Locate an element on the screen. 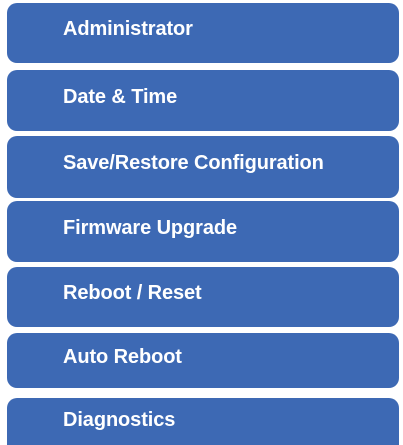 The width and height of the screenshot is (403, 445). menu-item-label: Administrator is located at coordinates (128, 29).